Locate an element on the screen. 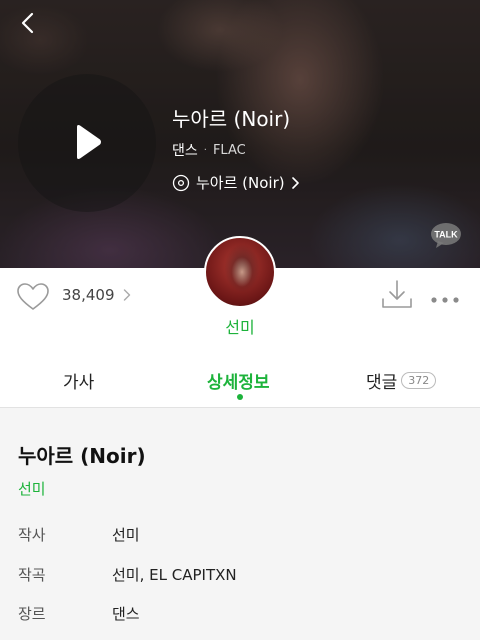 The width and height of the screenshot is (480, 640). back-button is located at coordinates (29, 25).